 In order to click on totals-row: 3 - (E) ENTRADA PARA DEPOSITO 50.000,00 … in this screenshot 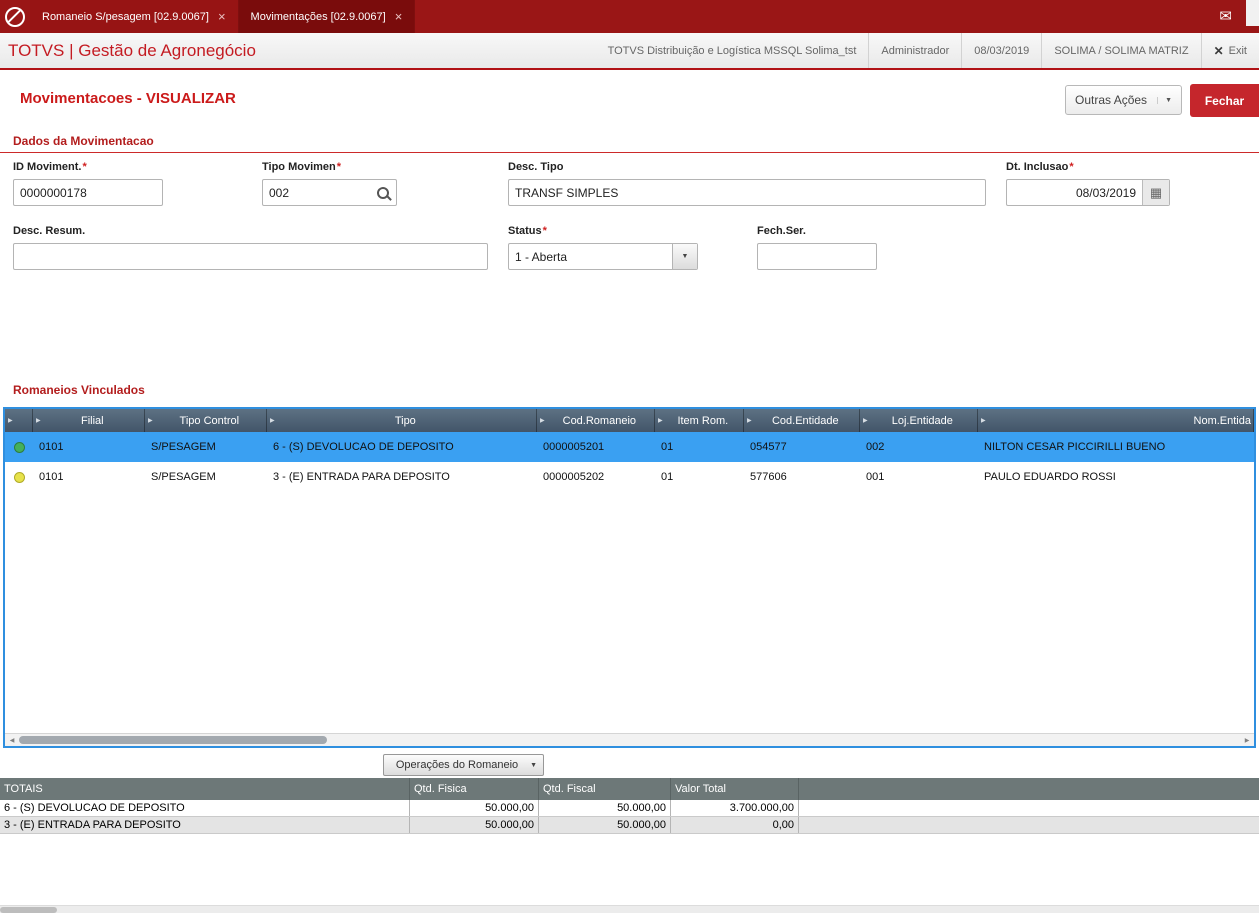, I will do `click(629, 825)`.